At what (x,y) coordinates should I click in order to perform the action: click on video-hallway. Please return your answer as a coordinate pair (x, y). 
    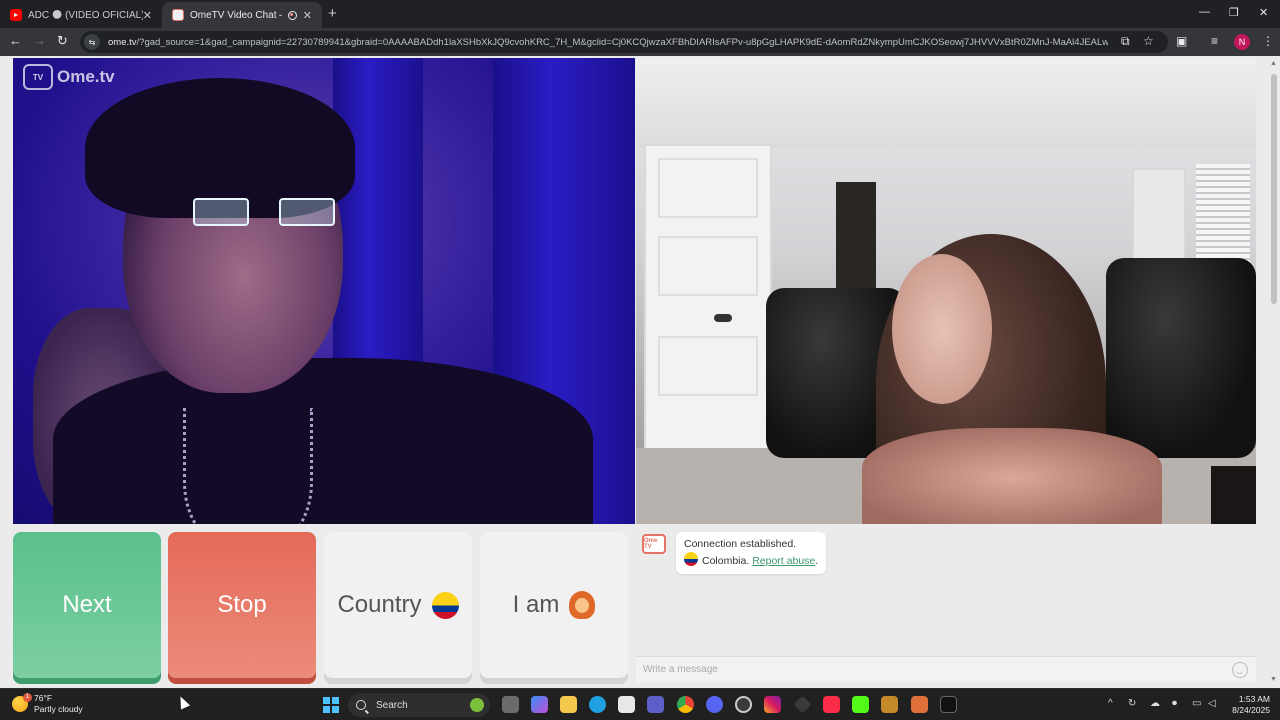
    Looking at the image, I should click on (856, 237).